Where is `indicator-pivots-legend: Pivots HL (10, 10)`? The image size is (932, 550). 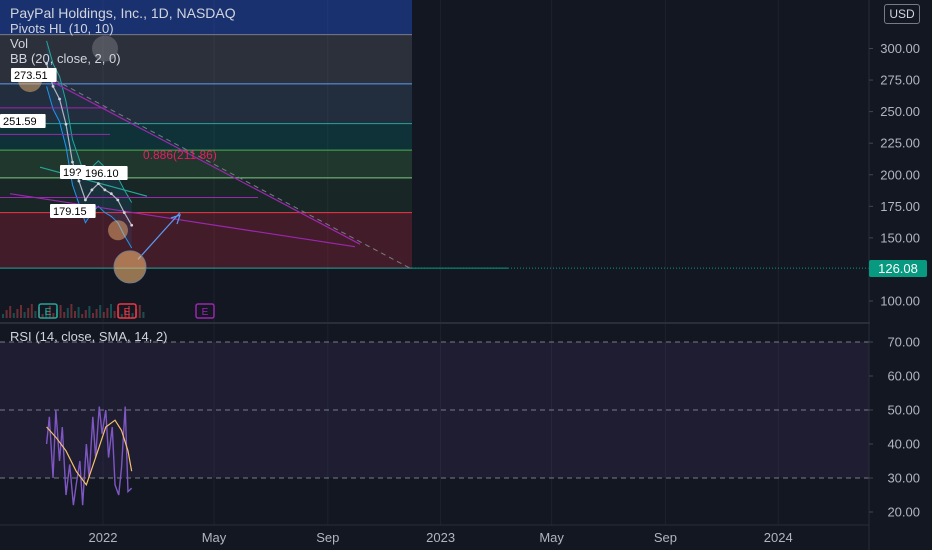
indicator-pivots-legend: Pivots HL (10, 10) is located at coordinates (62, 28).